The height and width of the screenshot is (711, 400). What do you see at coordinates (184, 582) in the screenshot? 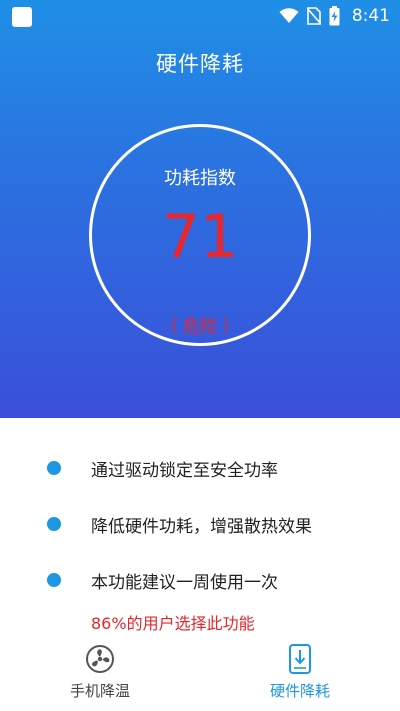
I see `feature-text: 本功能建议一周使用一次` at bounding box center [184, 582].